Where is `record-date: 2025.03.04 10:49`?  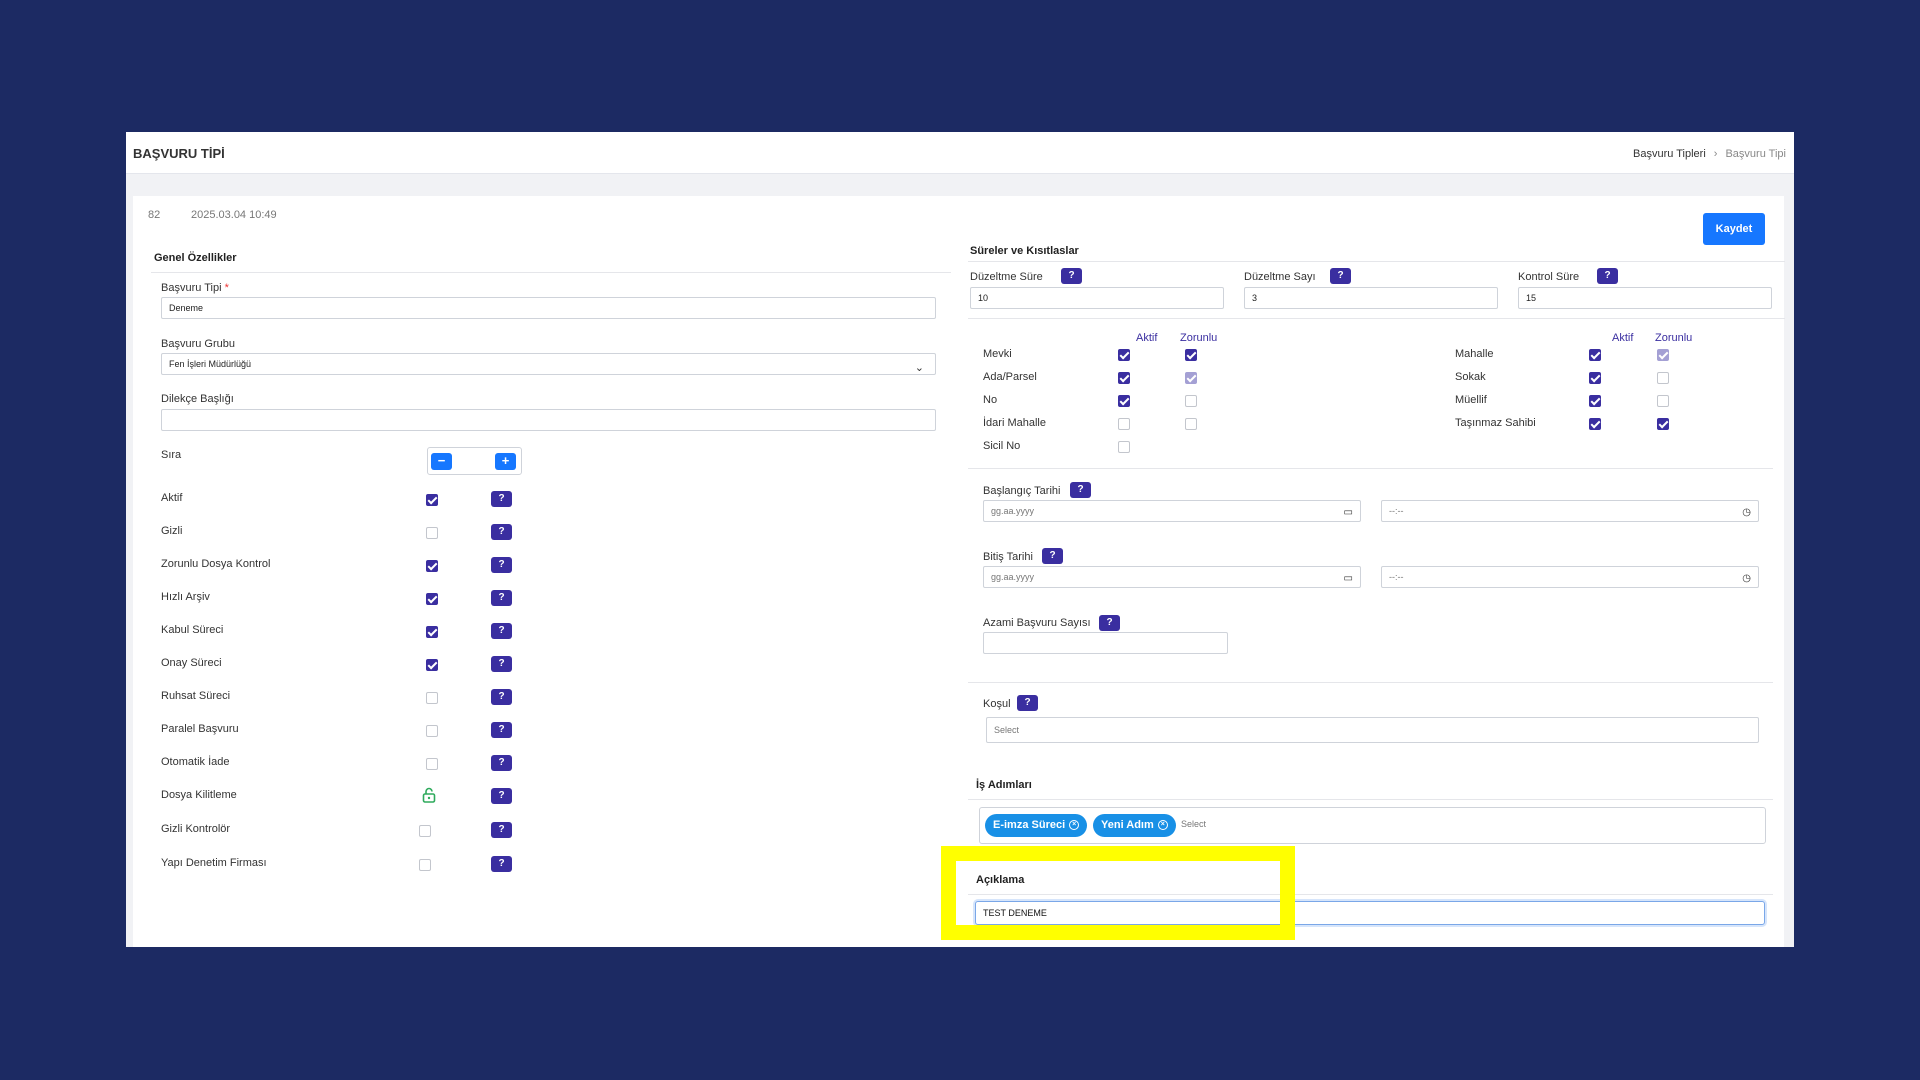
record-date: 2025.03.04 10:49 is located at coordinates (234, 215).